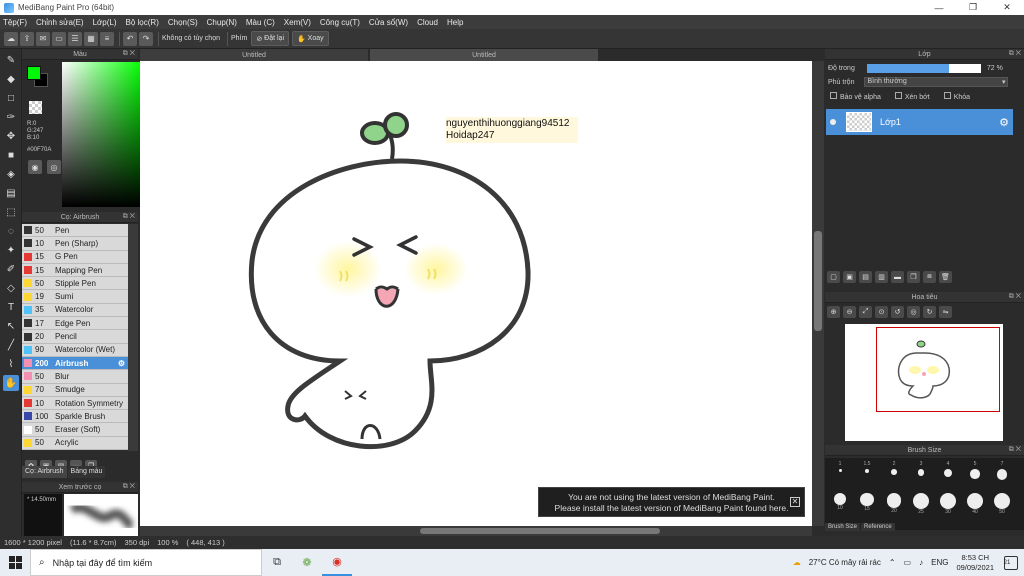 This screenshot has height=576, width=1024. What do you see at coordinates (75, 324) in the screenshot?
I see `brush-row: 17 Edge Pen` at bounding box center [75, 324].